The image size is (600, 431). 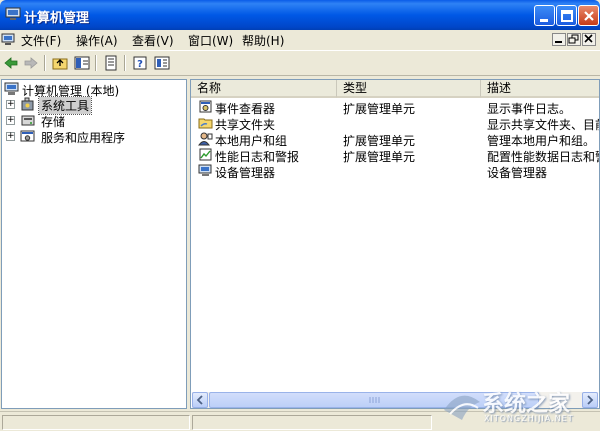 What do you see at coordinates (162, 63) in the screenshot?
I see `properties-icon` at bounding box center [162, 63].